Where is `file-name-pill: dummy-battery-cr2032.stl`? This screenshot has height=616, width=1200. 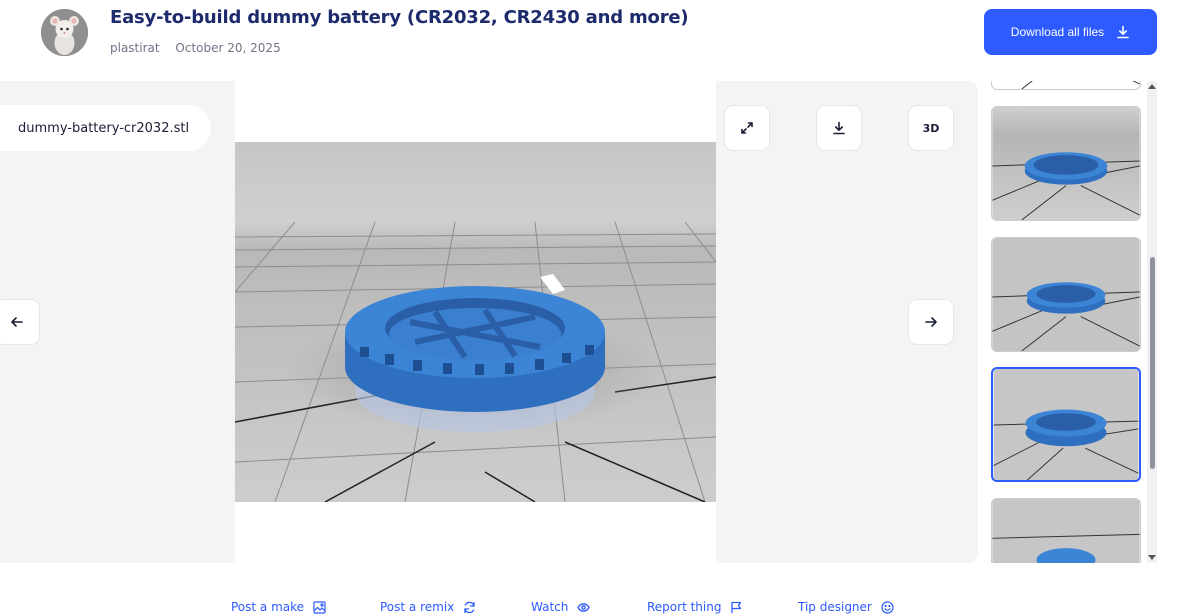
file-name-pill: dummy-battery-cr2032.stl is located at coordinates (106, 128).